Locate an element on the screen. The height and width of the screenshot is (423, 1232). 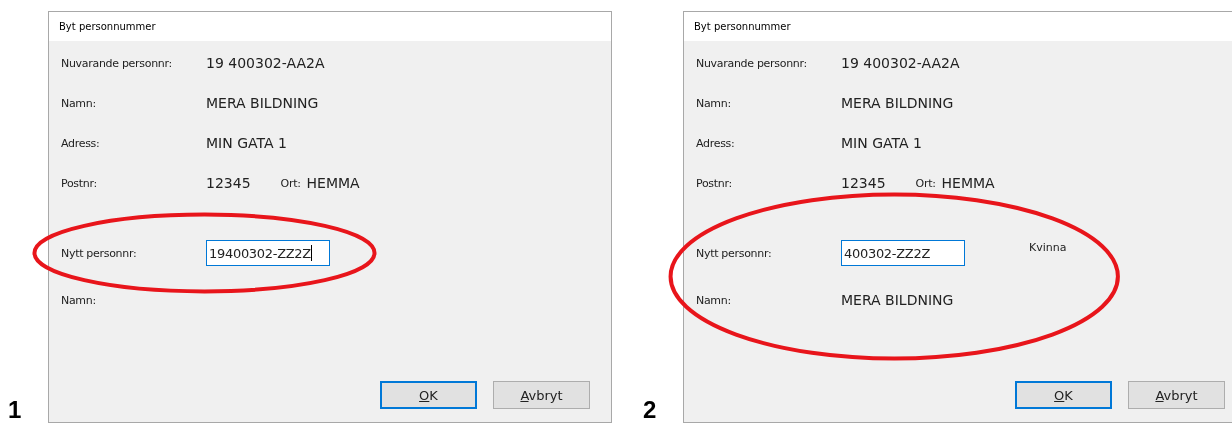
gender-text: Kvinna is located at coordinates (1048, 247).